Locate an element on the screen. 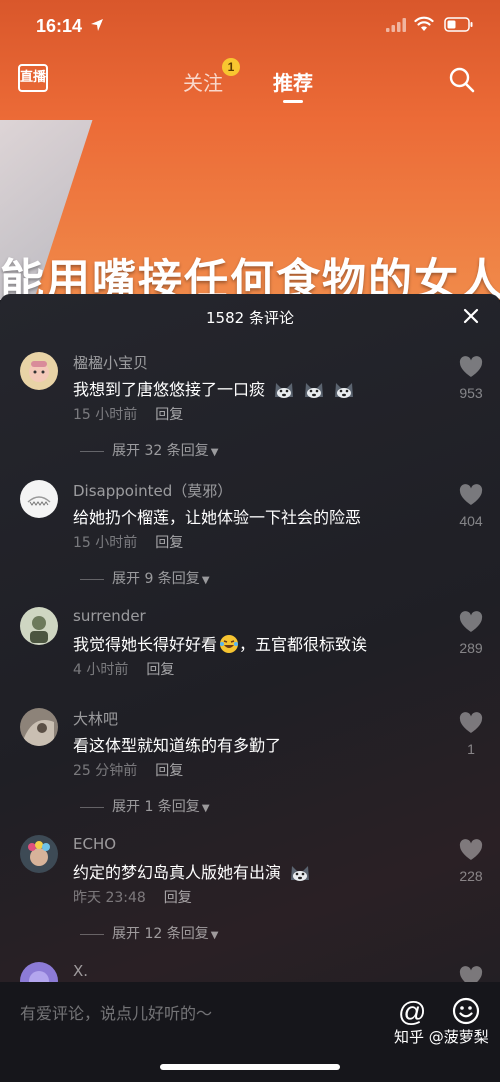 The width and height of the screenshot is (500, 1082). like-count: 228 is located at coordinates (471, 876).